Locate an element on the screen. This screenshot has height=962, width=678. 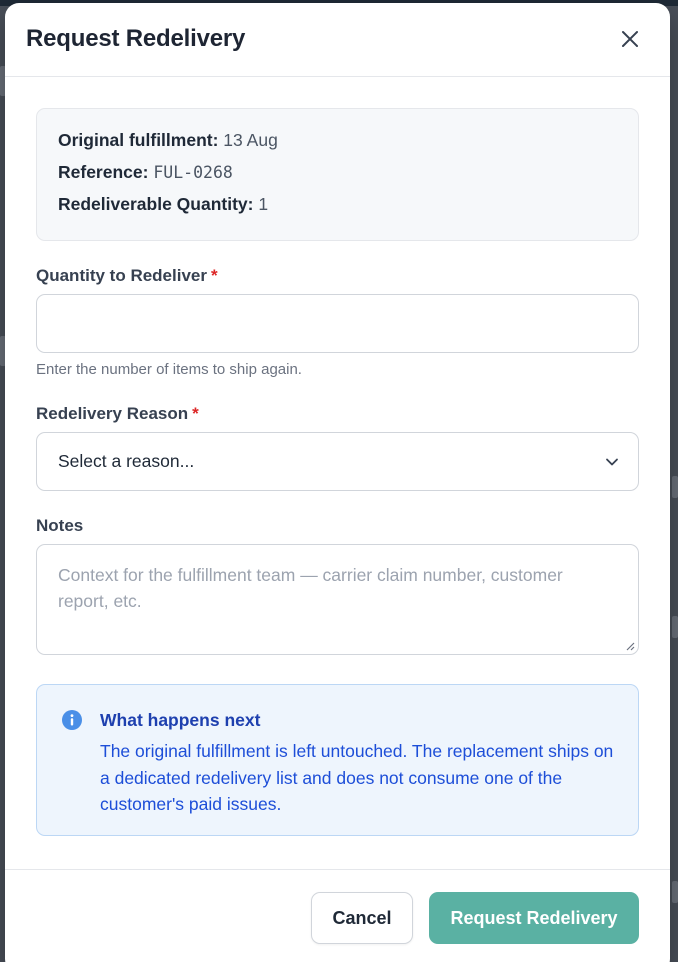
close-icon is located at coordinates (630, 39).